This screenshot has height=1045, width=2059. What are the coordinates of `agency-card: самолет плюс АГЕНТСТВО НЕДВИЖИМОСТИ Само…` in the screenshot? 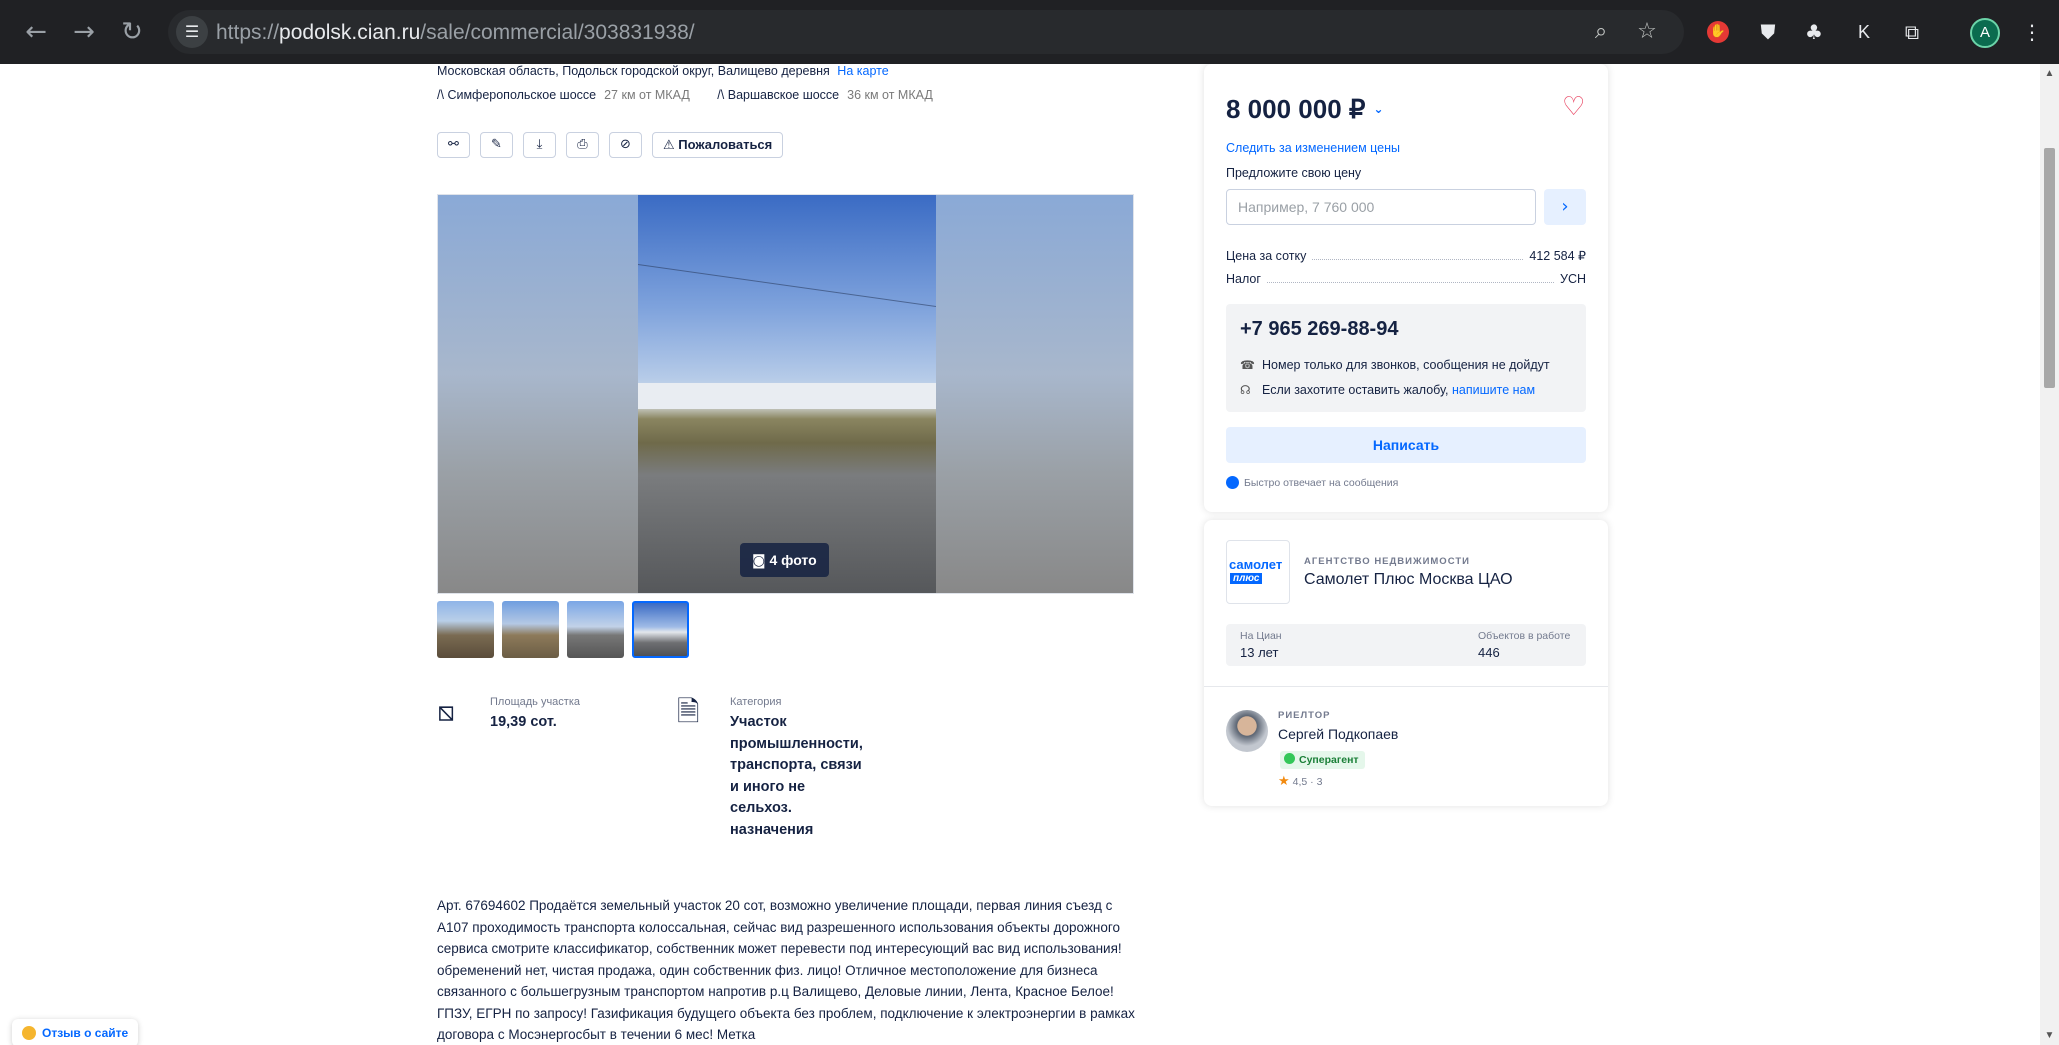 It's located at (1406, 663).